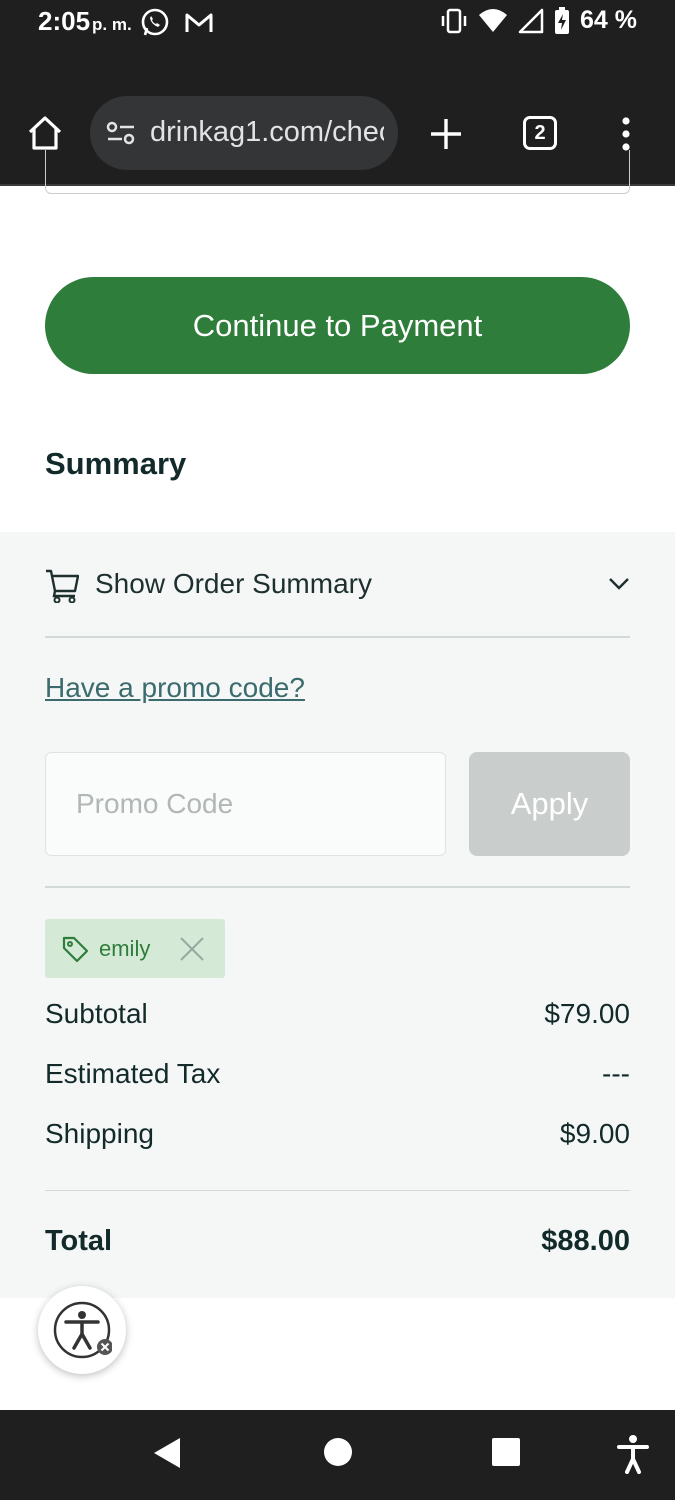 Image resolution: width=675 pixels, height=1500 pixels. I want to click on order-summary-label: Show Order Summary, so click(233, 583).